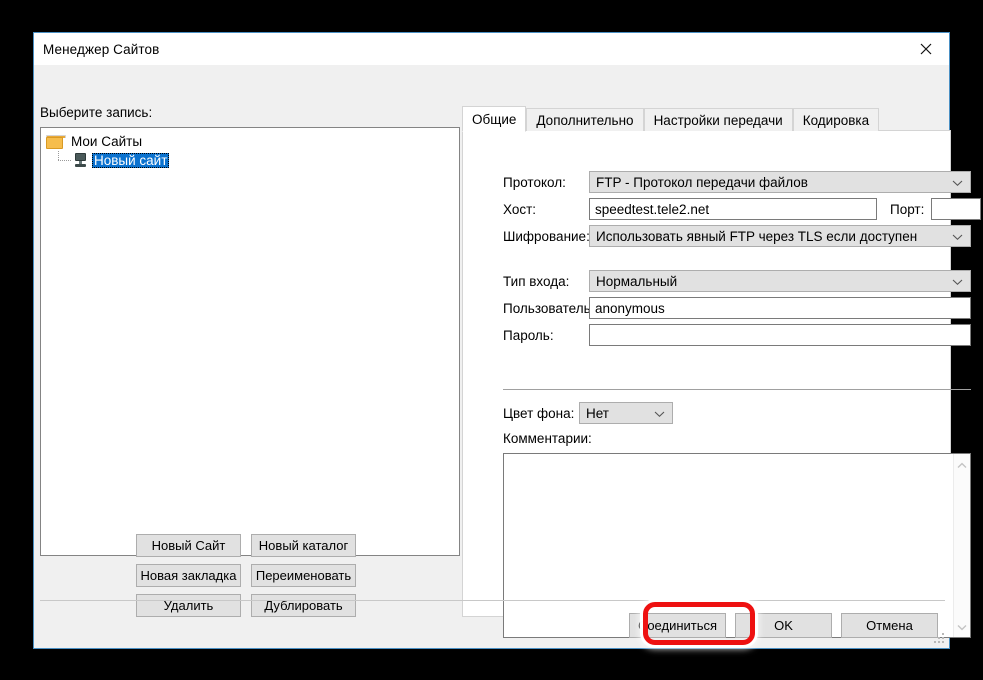 This screenshot has width=983, height=680. What do you see at coordinates (494, 119) in the screenshot?
I see `tab-general: Общие` at bounding box center [494, 119].